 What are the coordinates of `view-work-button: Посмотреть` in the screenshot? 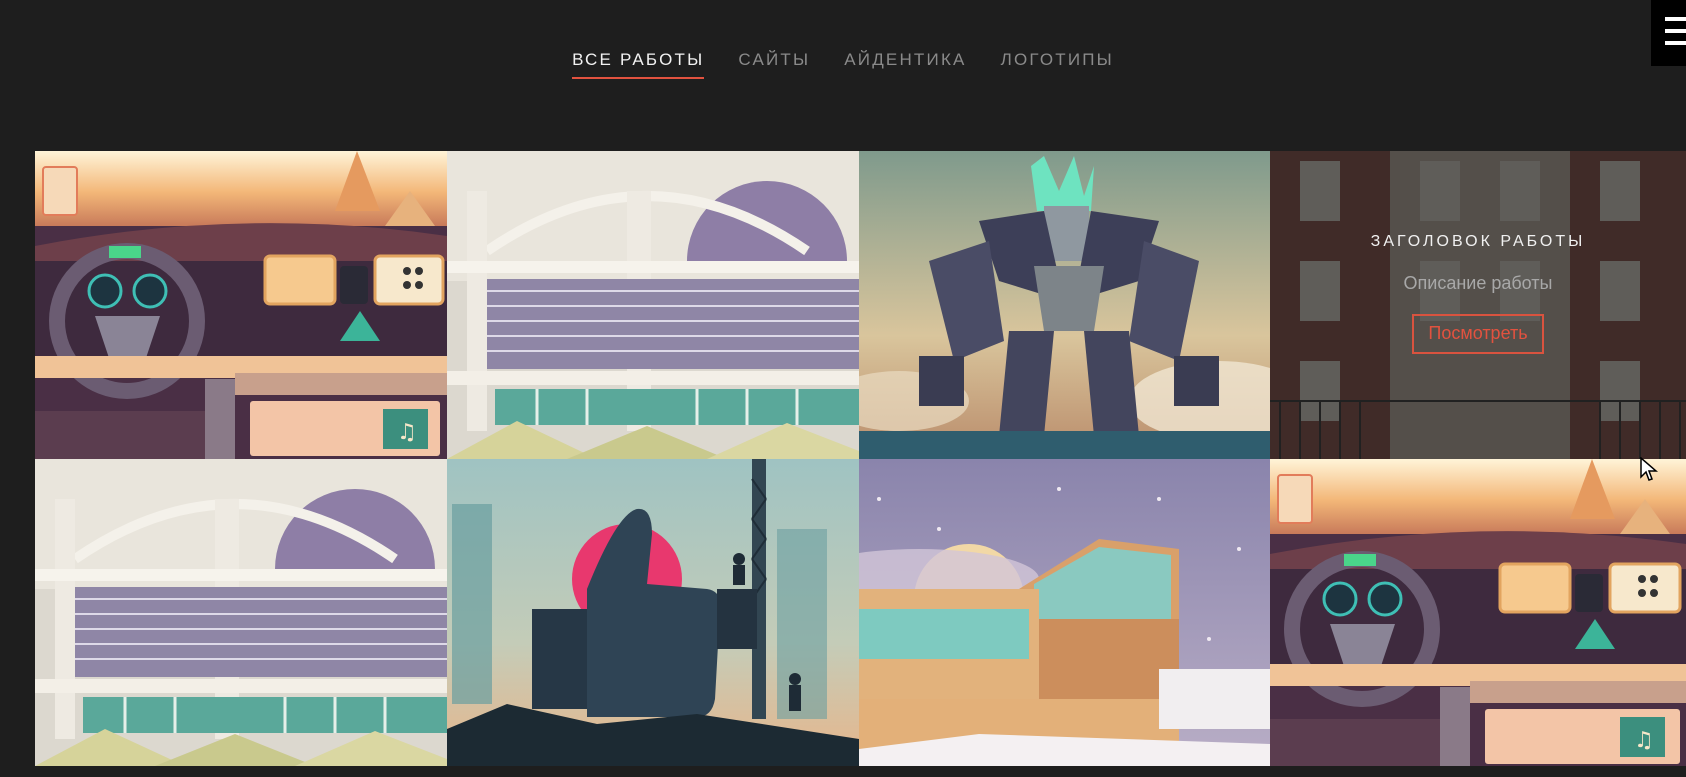 It's located at (1478, 334).